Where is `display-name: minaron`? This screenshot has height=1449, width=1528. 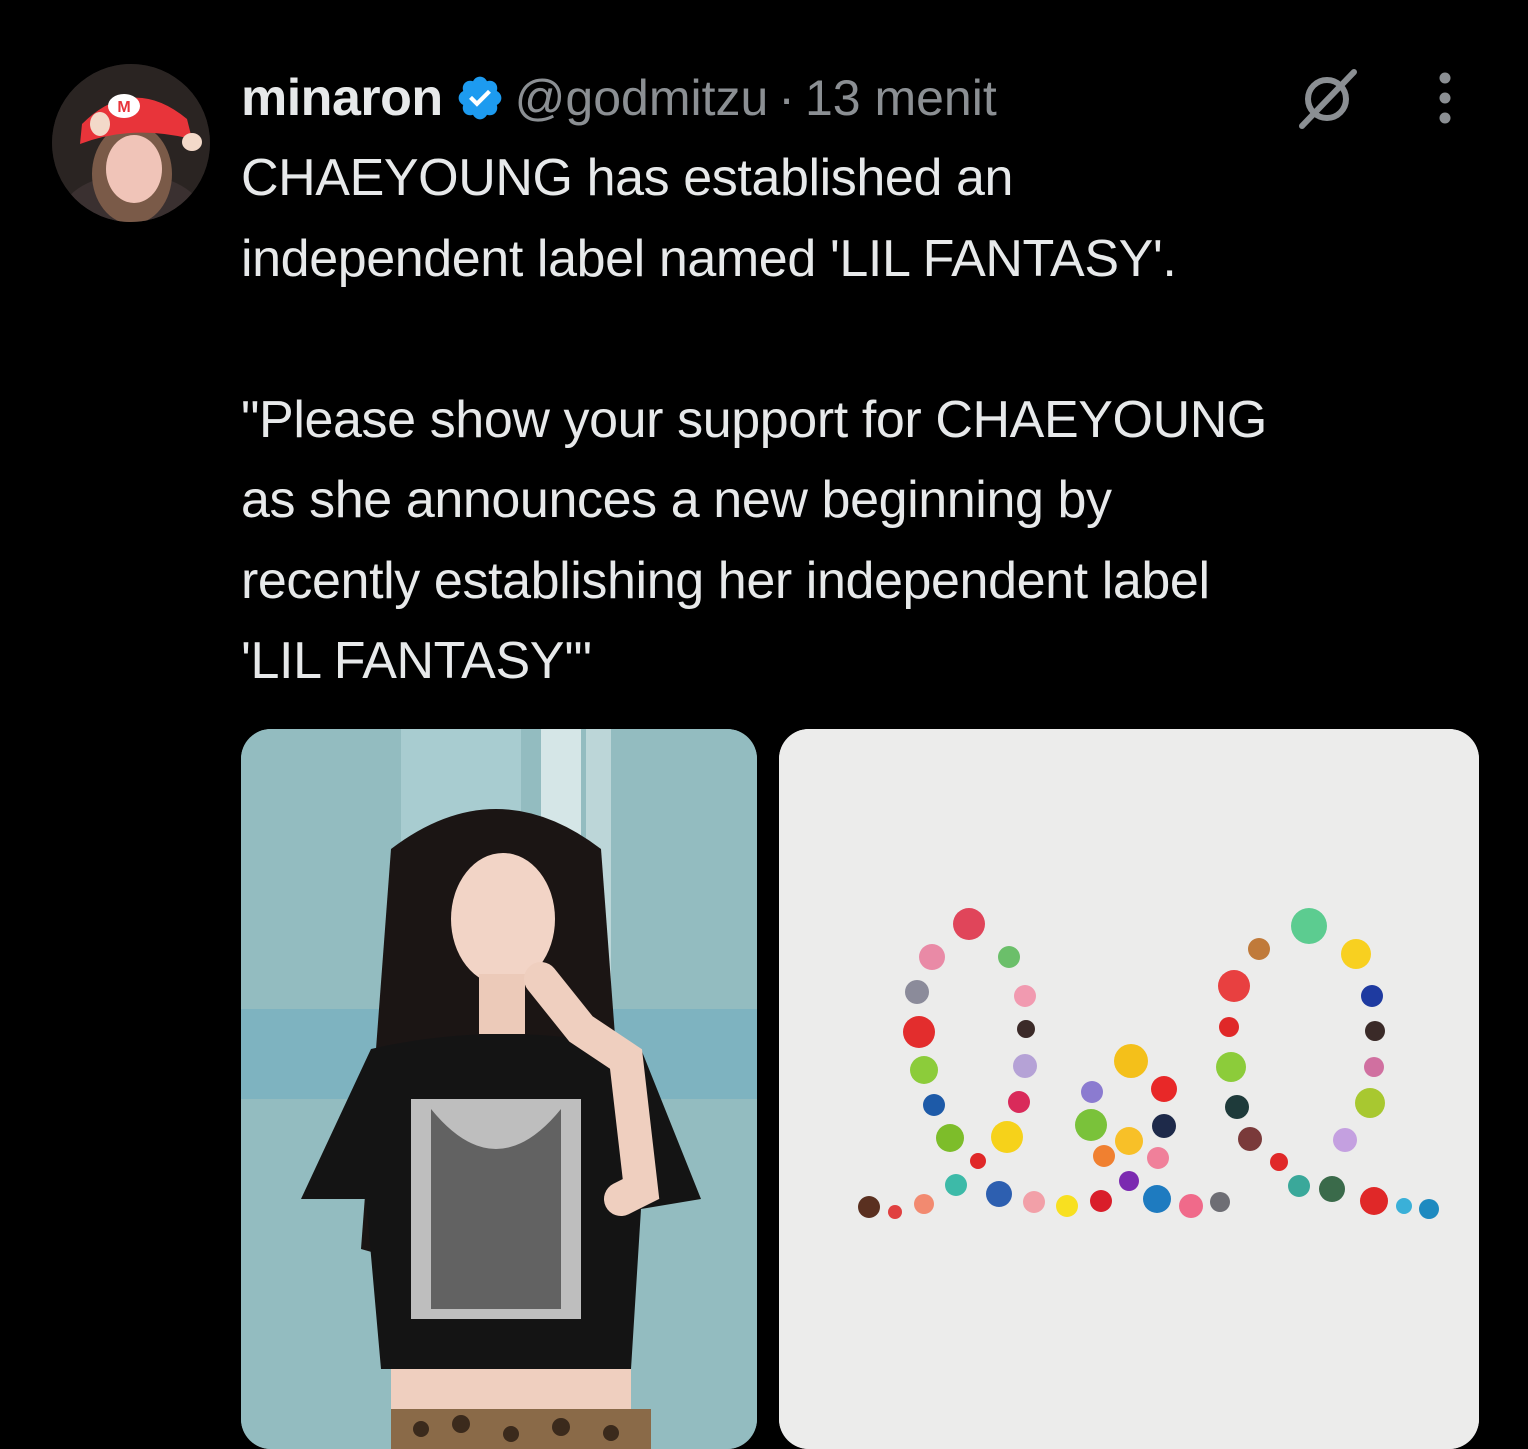 display-name: minaron is located at coordinates (342, 98).